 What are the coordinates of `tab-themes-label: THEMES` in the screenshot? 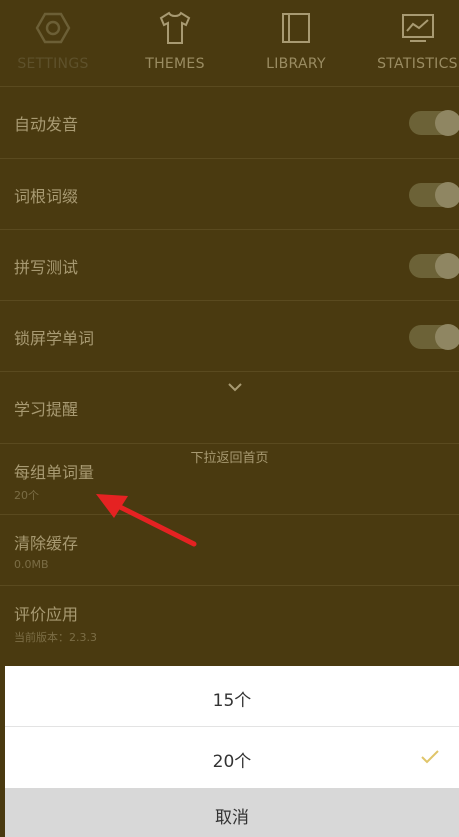 It's located at (175, 64).